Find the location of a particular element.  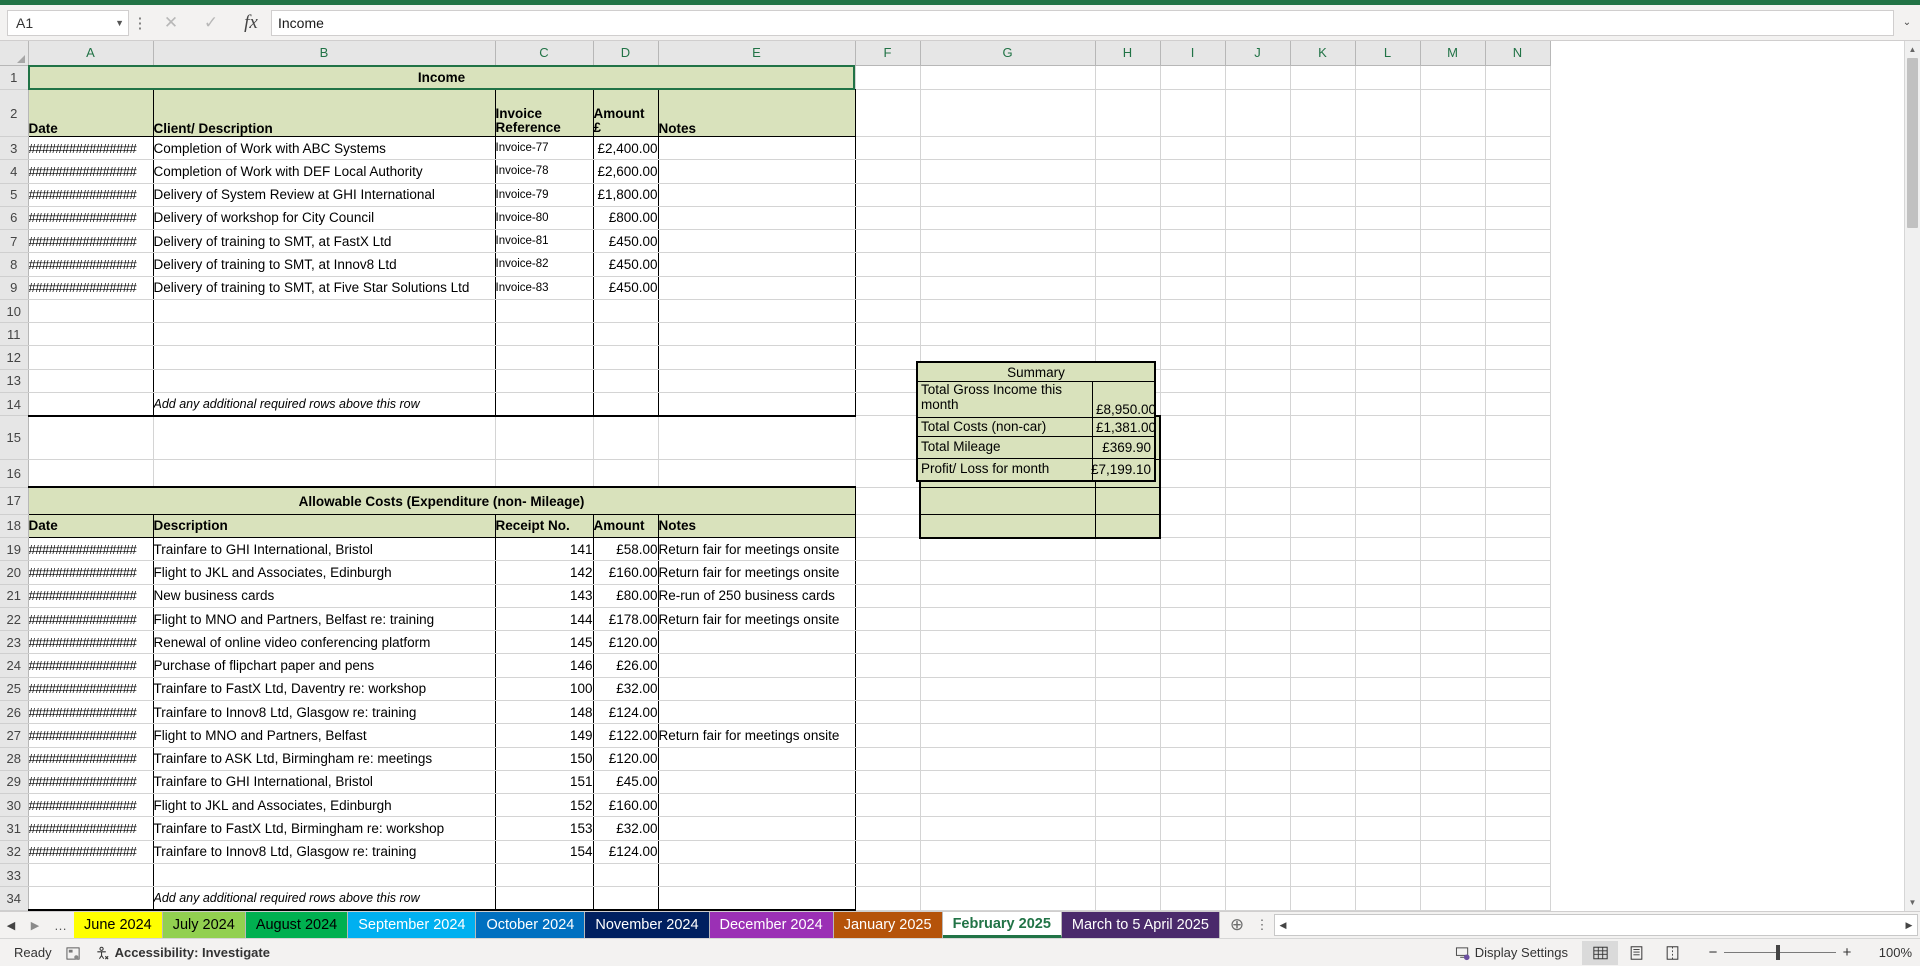

cell-H32 is located at coordinates (1128, 852).